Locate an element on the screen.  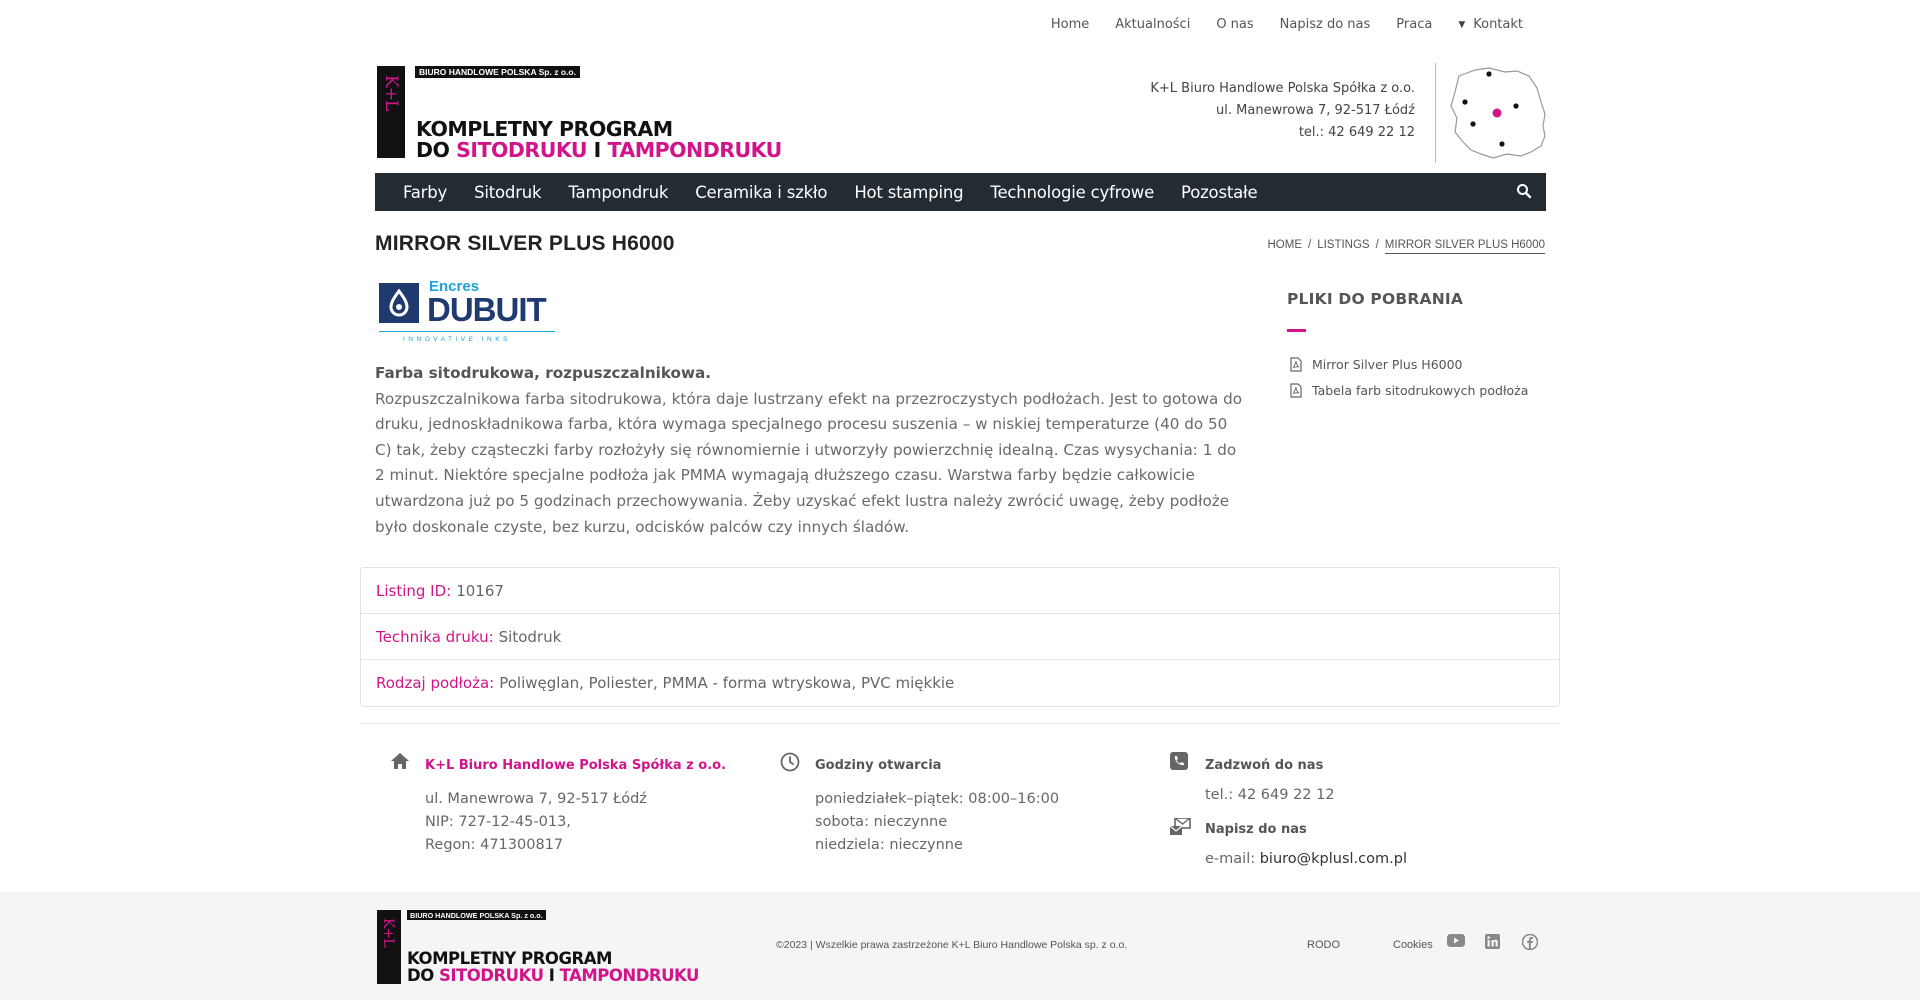
topnav-praca: Praca is located at coordinates (1414, 24).